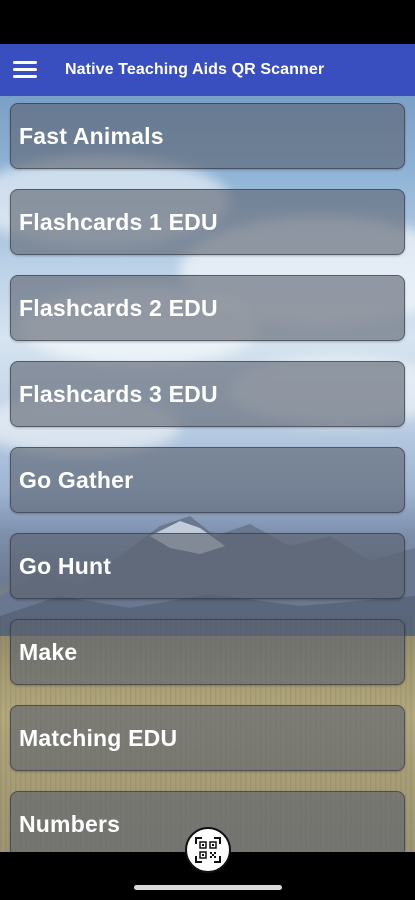 The height and width of the screenshot is (900, 415). What do you see at coordinates (207, 738) in the screenshot?
I see `menu-item-matching-edu: Matching EDU` at bounding box center [207, 738].